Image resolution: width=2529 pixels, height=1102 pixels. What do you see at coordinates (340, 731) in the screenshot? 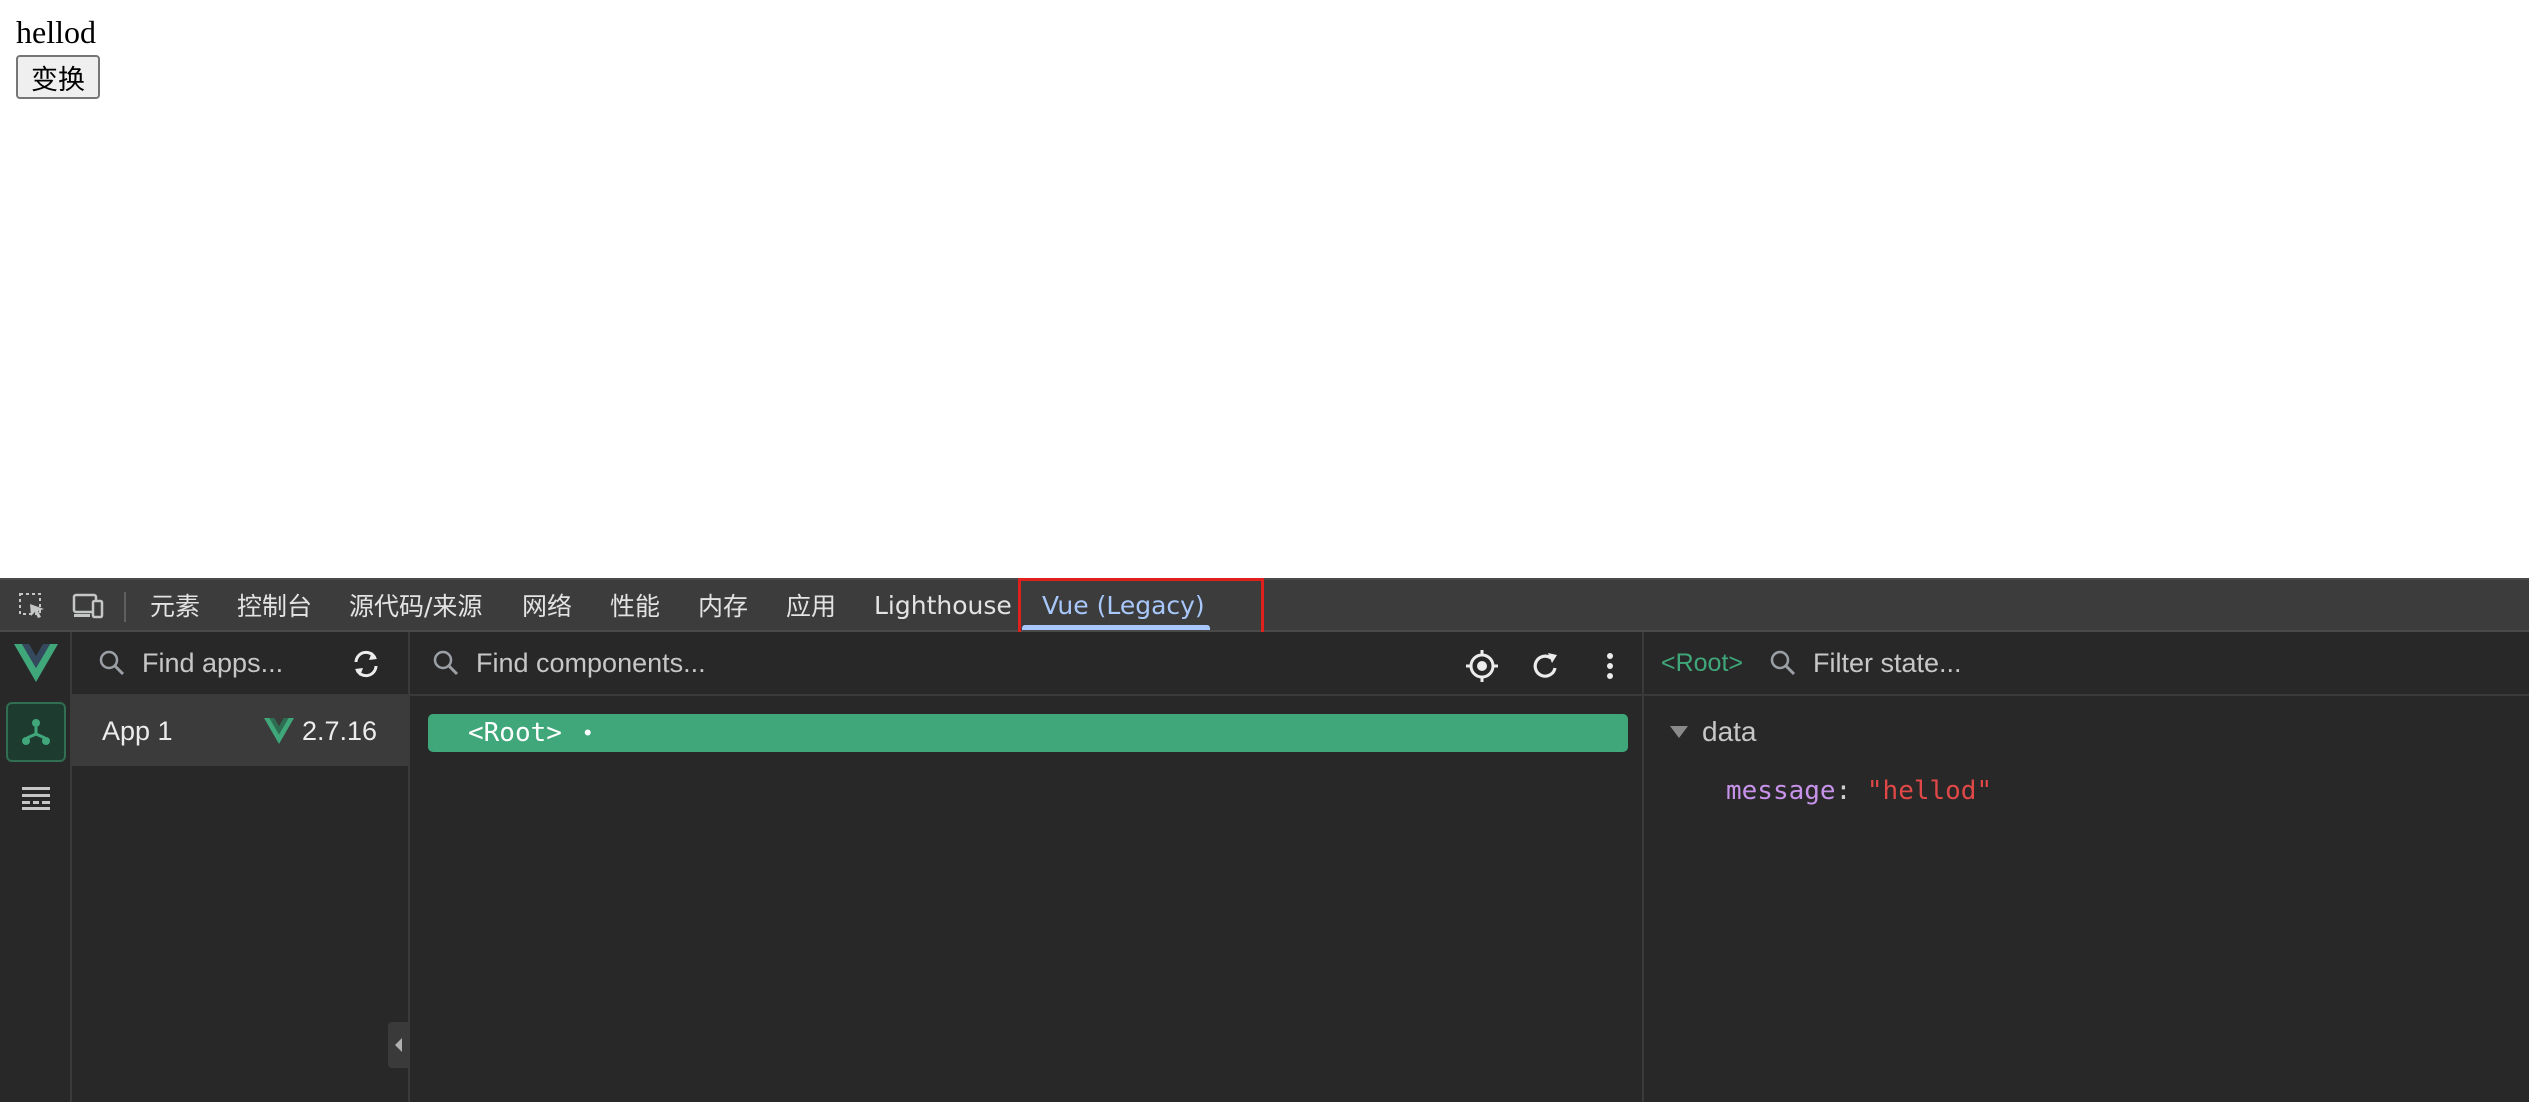
I see `app-version: 2.7.16` at bounding box center [340, 731].